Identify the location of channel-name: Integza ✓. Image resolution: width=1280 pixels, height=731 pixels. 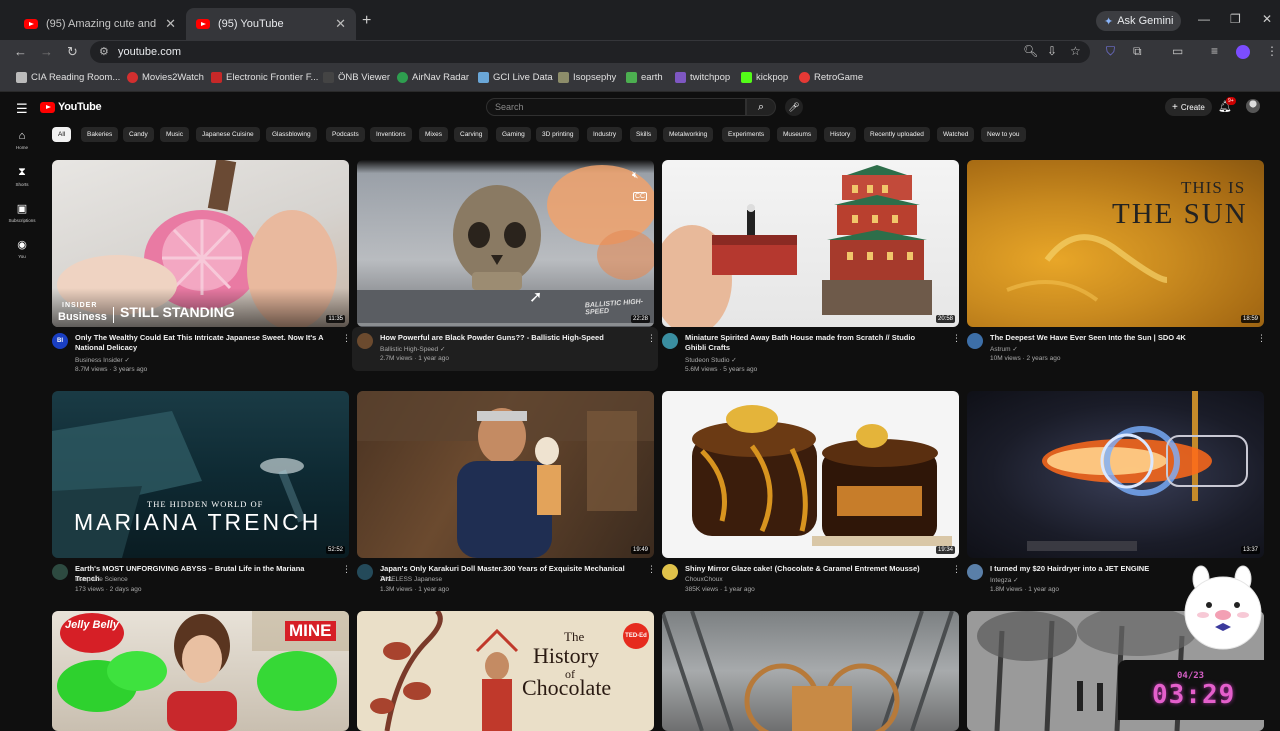
(1004, 580).